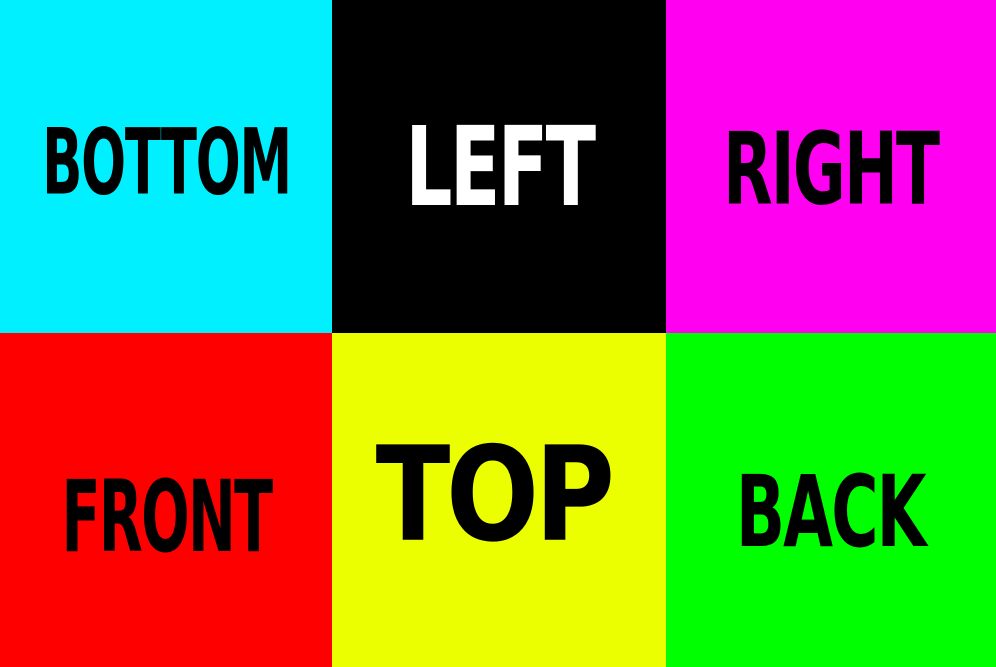 This screenshot has height=667, width=996. What do you see at coordinates (167, 517) in the screenshot?
I see `face-front-label: FRONT` at bounding box center [167, 517].